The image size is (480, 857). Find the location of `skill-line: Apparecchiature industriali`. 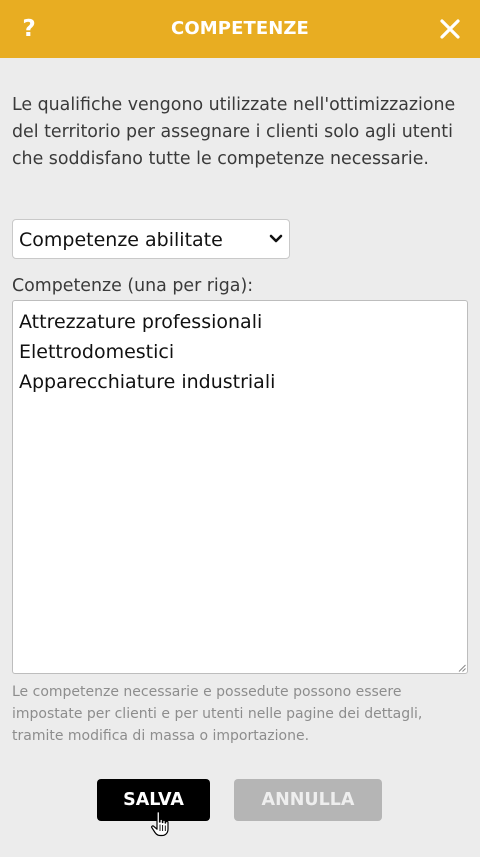

skill-line: Apparecchiature industriali is located at coordinates (147, 382).